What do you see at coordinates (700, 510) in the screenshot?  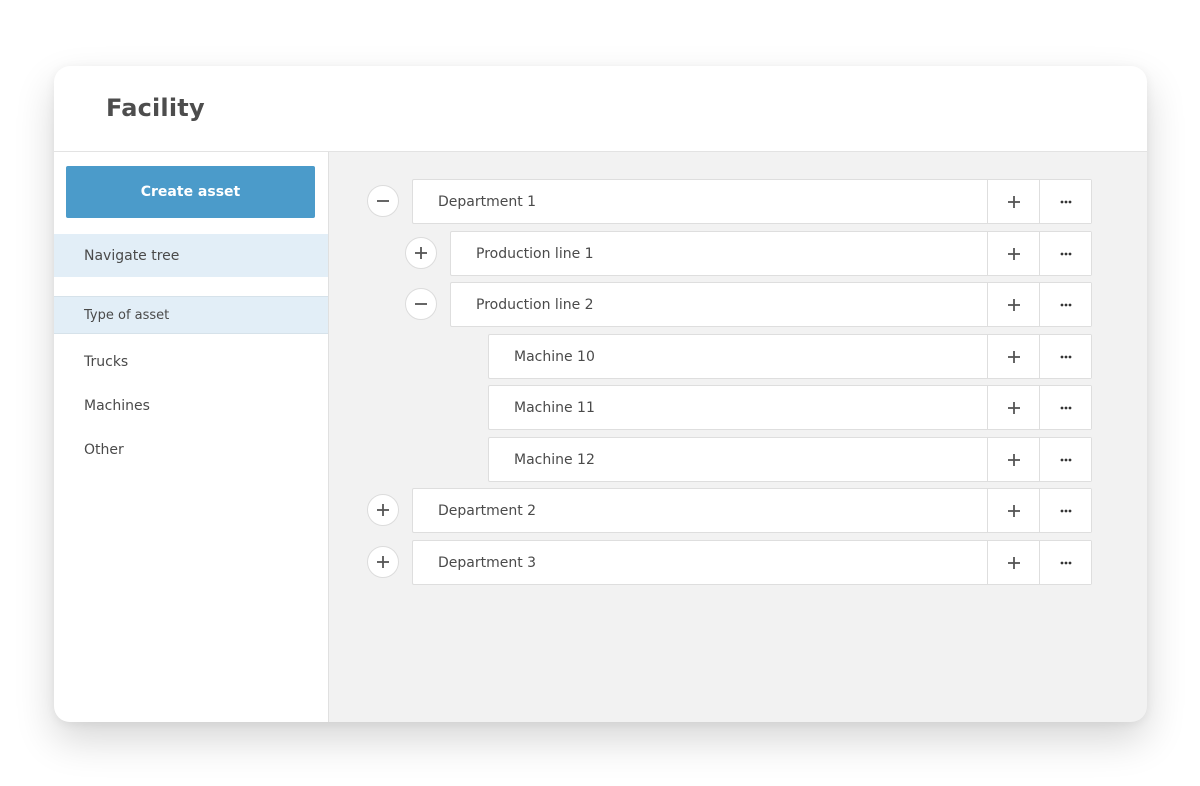 I see `tree-node-label: Department 2` at bounding box center [700, 510].